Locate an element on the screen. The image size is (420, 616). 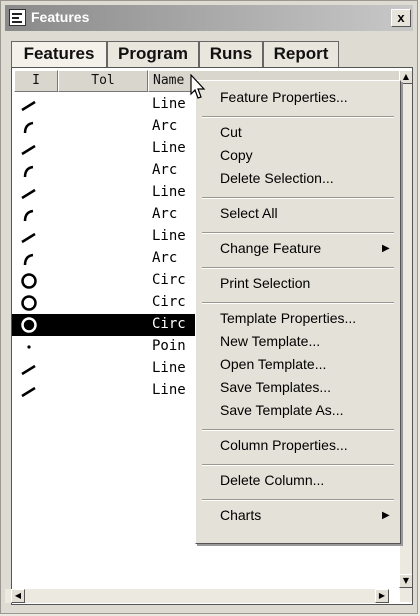
app-icon is located at coordinates (17, 17).